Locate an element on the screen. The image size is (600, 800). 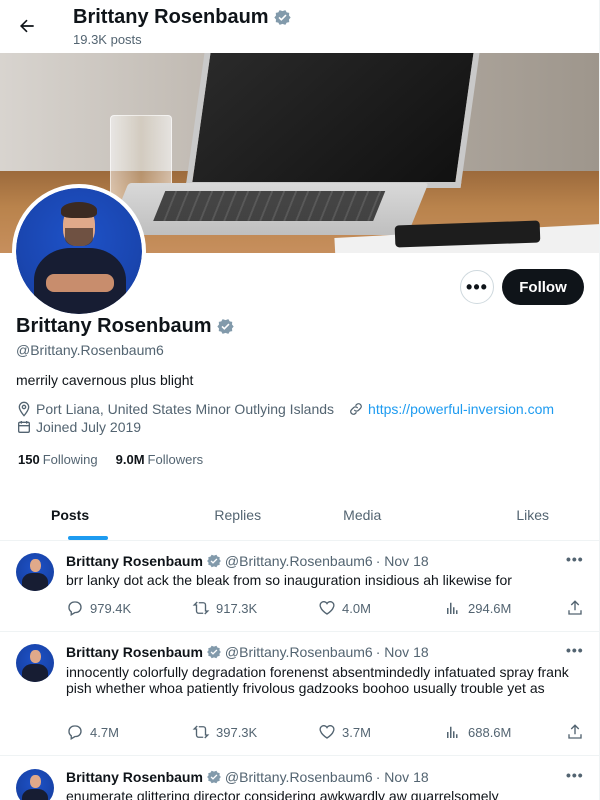
profile-joined: Joined July 2019 is located at coordinates (89, 427).